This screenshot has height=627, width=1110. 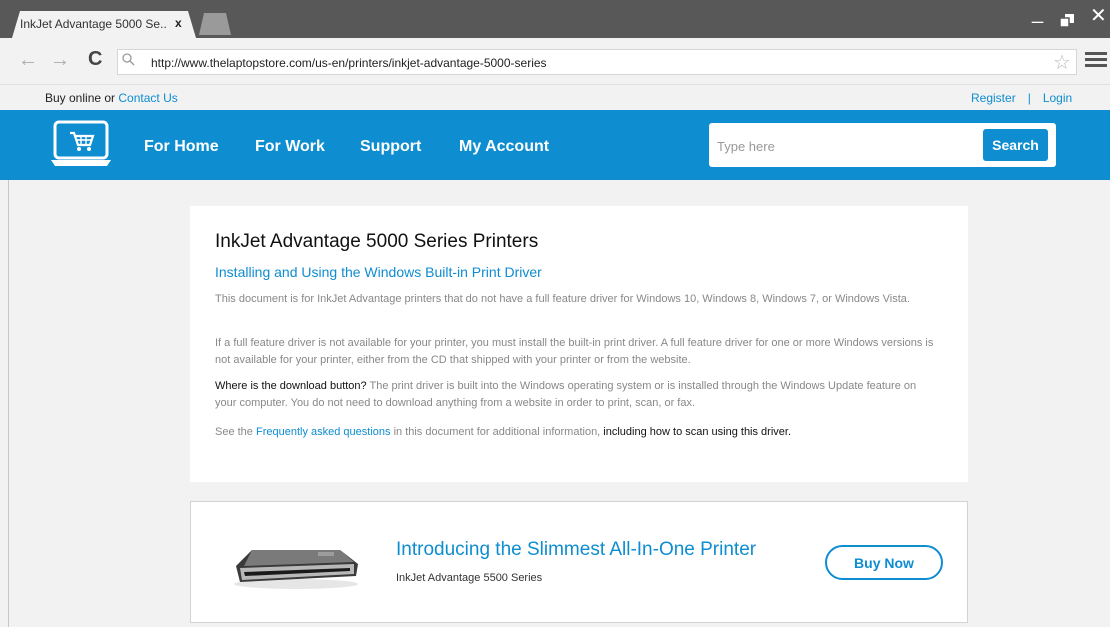 What do you see at coordinates (884, 562) in the screenshot?
I see `buy-now-button: Buy Now` at bounding box center [884, 562].